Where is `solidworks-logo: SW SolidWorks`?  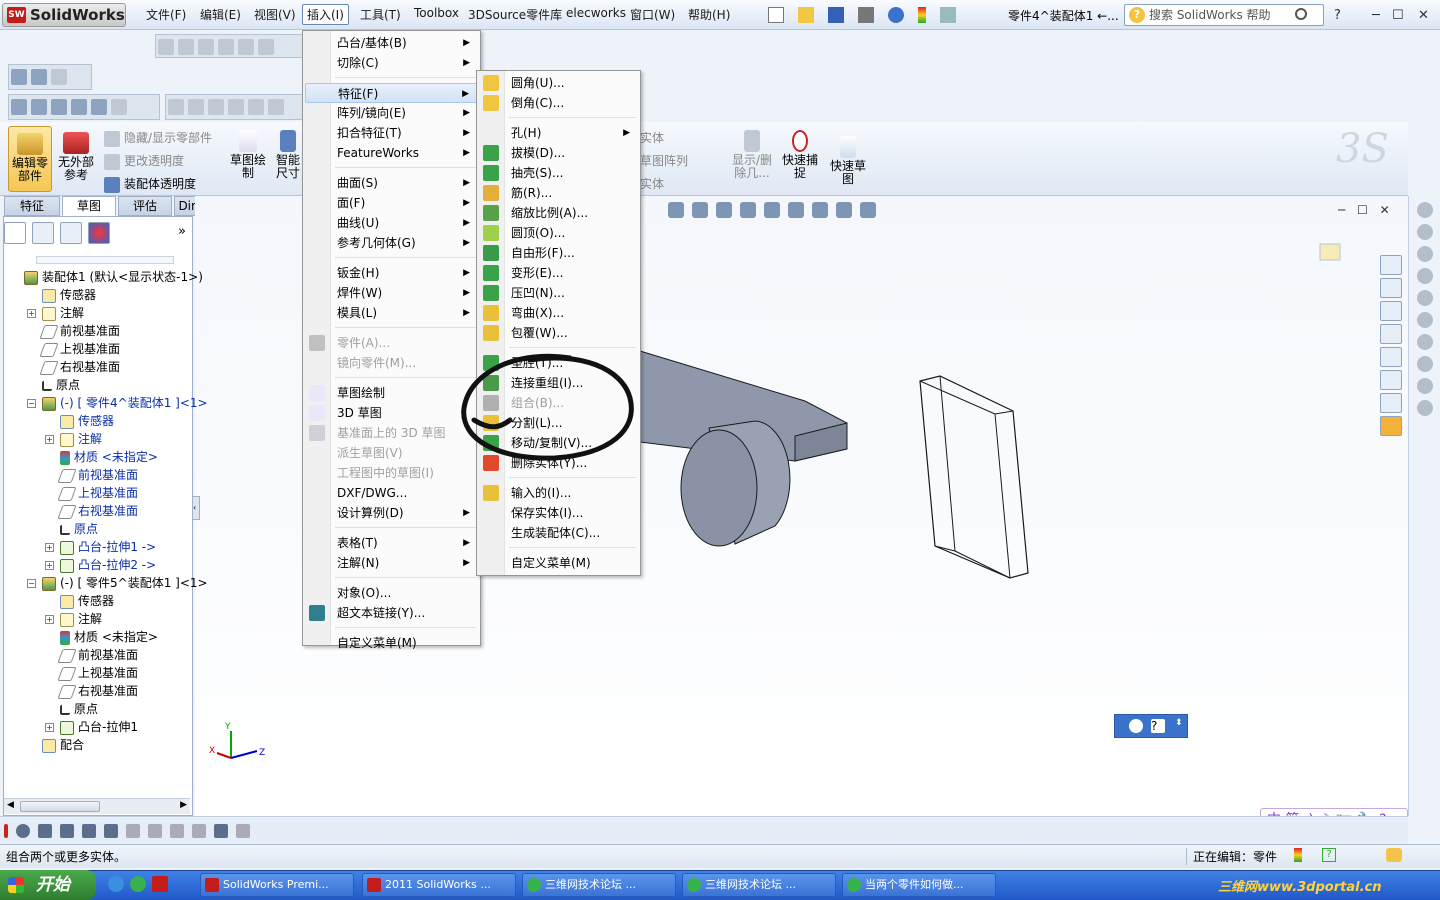
solidworks-logo: SW SolidWorks is located at coordinates (64, 15).